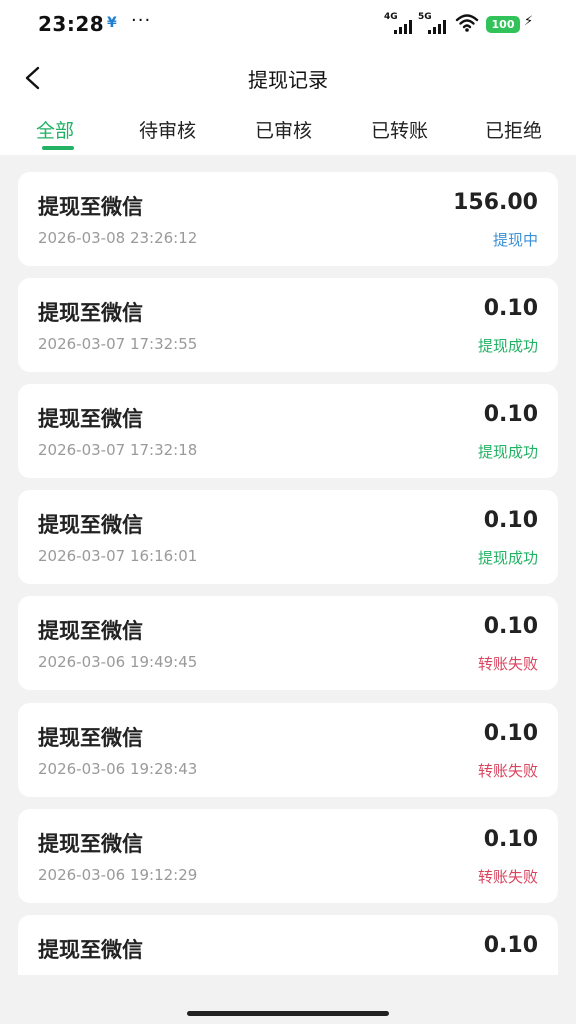  Describe the element at coordinates (515, 240) in the screenshot. I see `record-status: 提现中` at that location.